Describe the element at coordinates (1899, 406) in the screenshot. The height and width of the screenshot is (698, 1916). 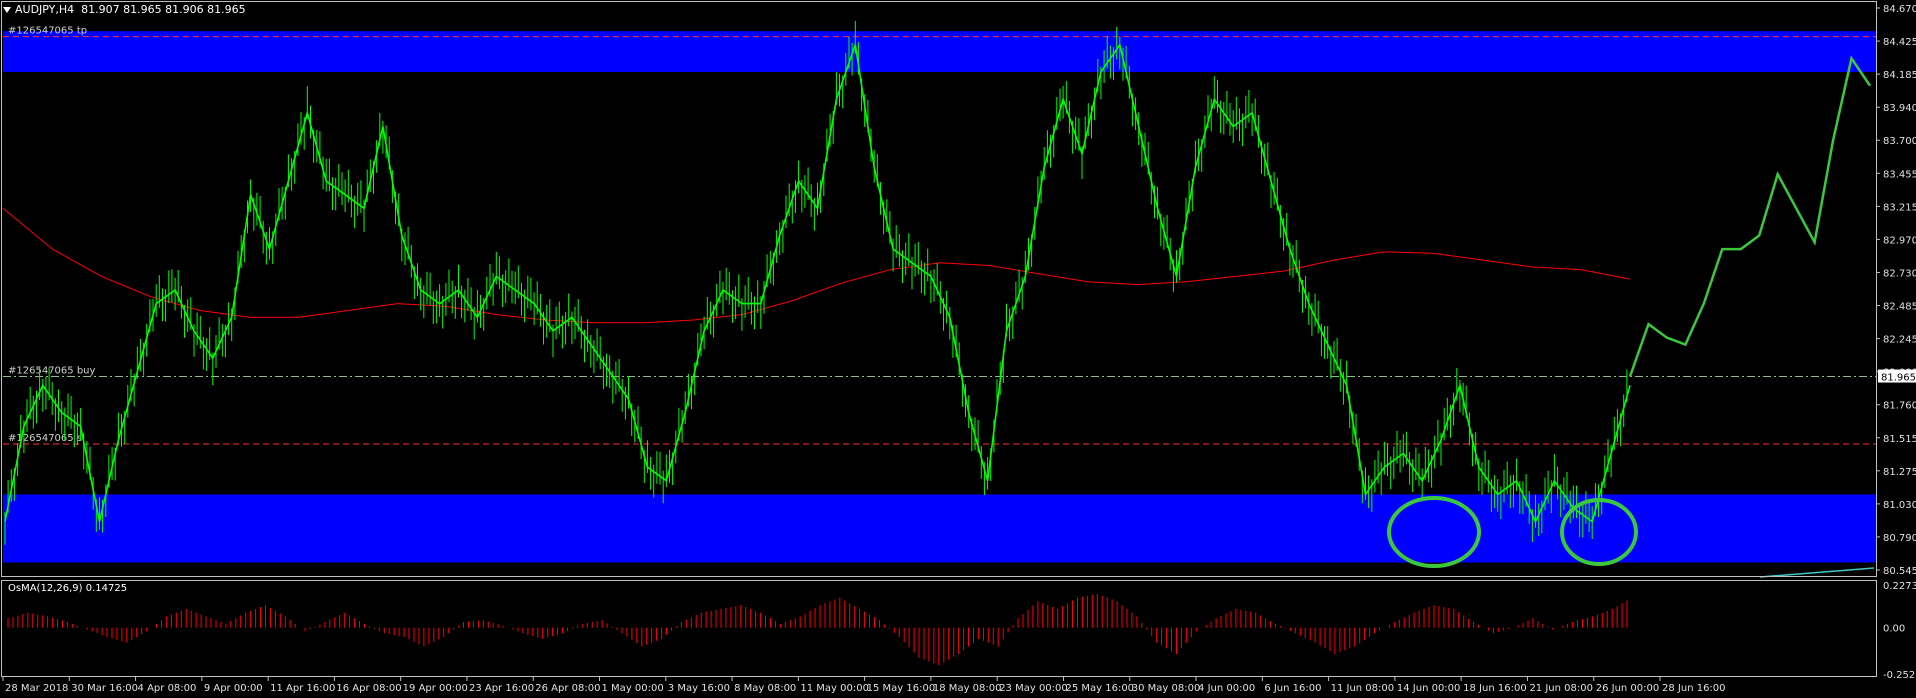
I see `price-tick-label: 81.760` at that location.